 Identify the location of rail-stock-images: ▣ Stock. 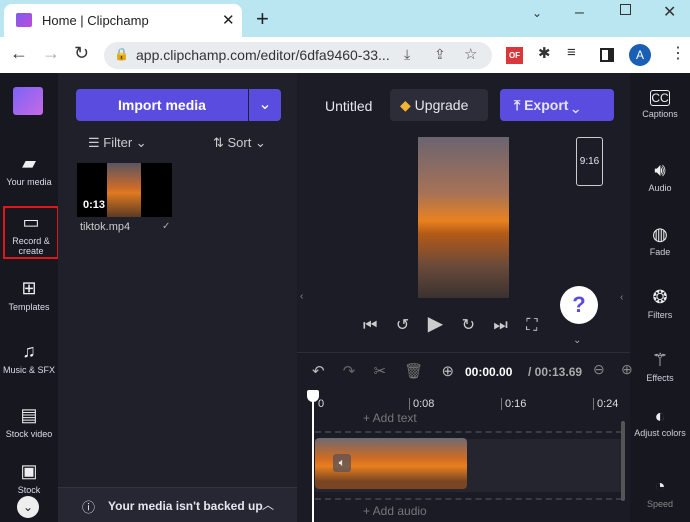
(29, 478).